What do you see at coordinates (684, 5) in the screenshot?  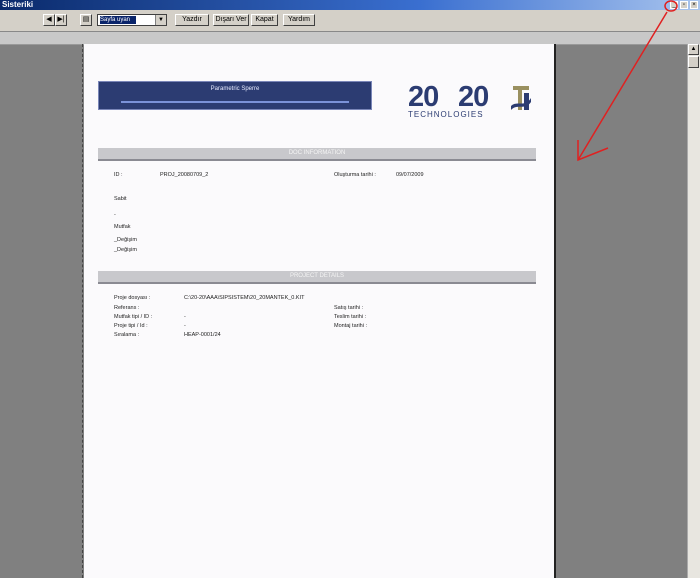 I see `restore-button: ▫` at bounding box center [684, 5].